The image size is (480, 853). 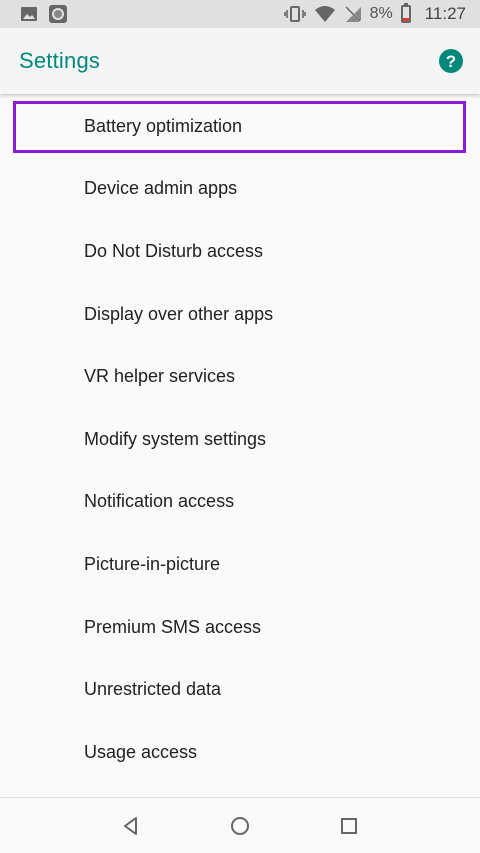 I want to click on list-item-premium-sms-access: Premium SMS access, so click(x=240, y=627).